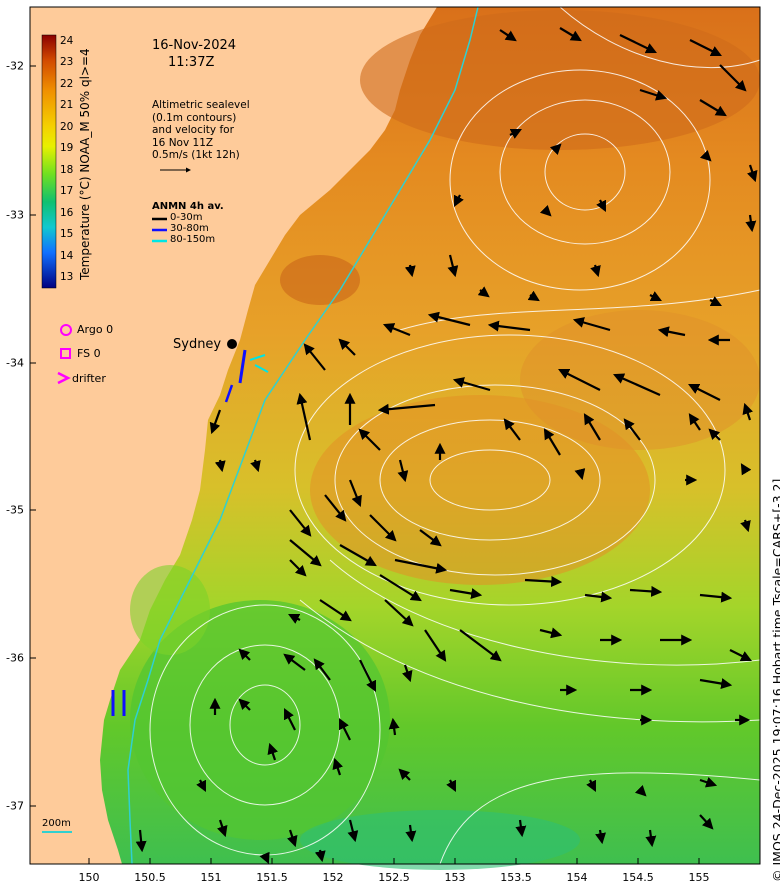  Describe the element at coordinates (67, 256) in the screenshot. I see `colorbar-tick: 14` at that location.